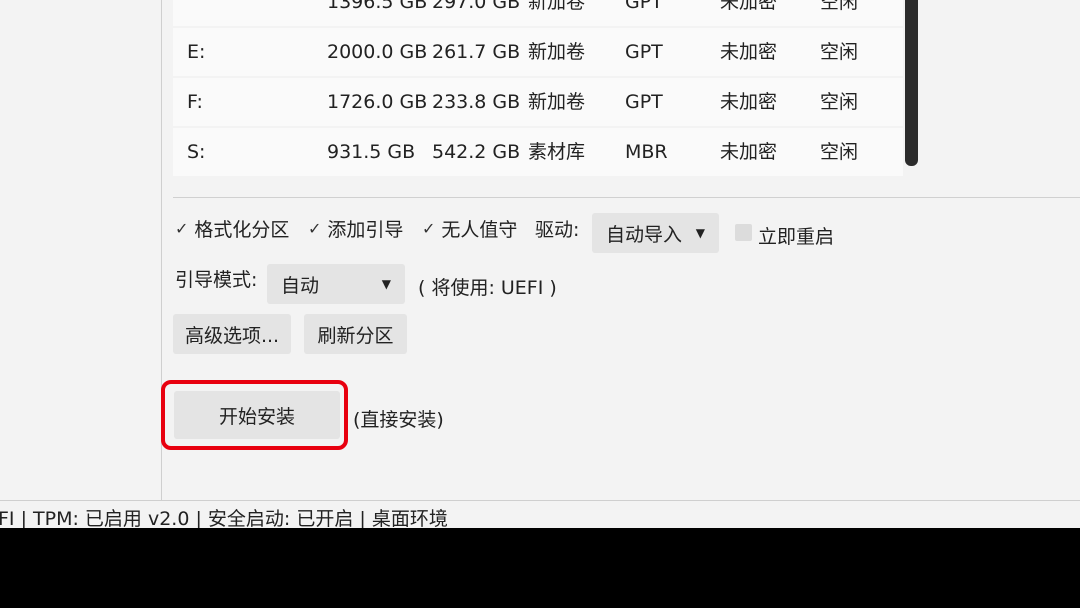  I want to click on table-row: S: 931.5 GB 542.2 GB 素材库 MBR 未加密 空闲, so click(538, 152).